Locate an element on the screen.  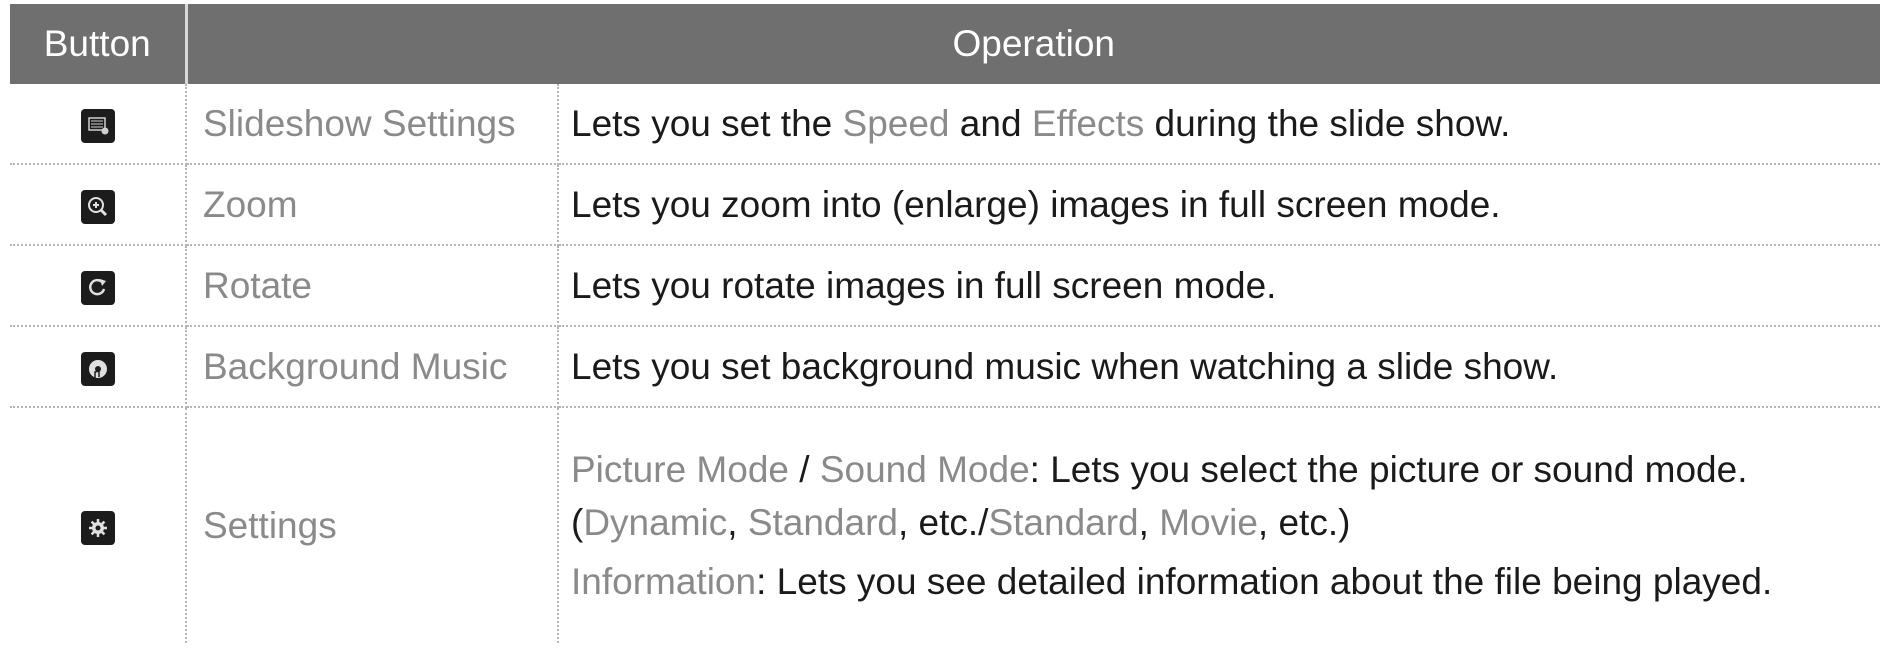
slideshow-settings-icon is located at coordinates (97, 125).